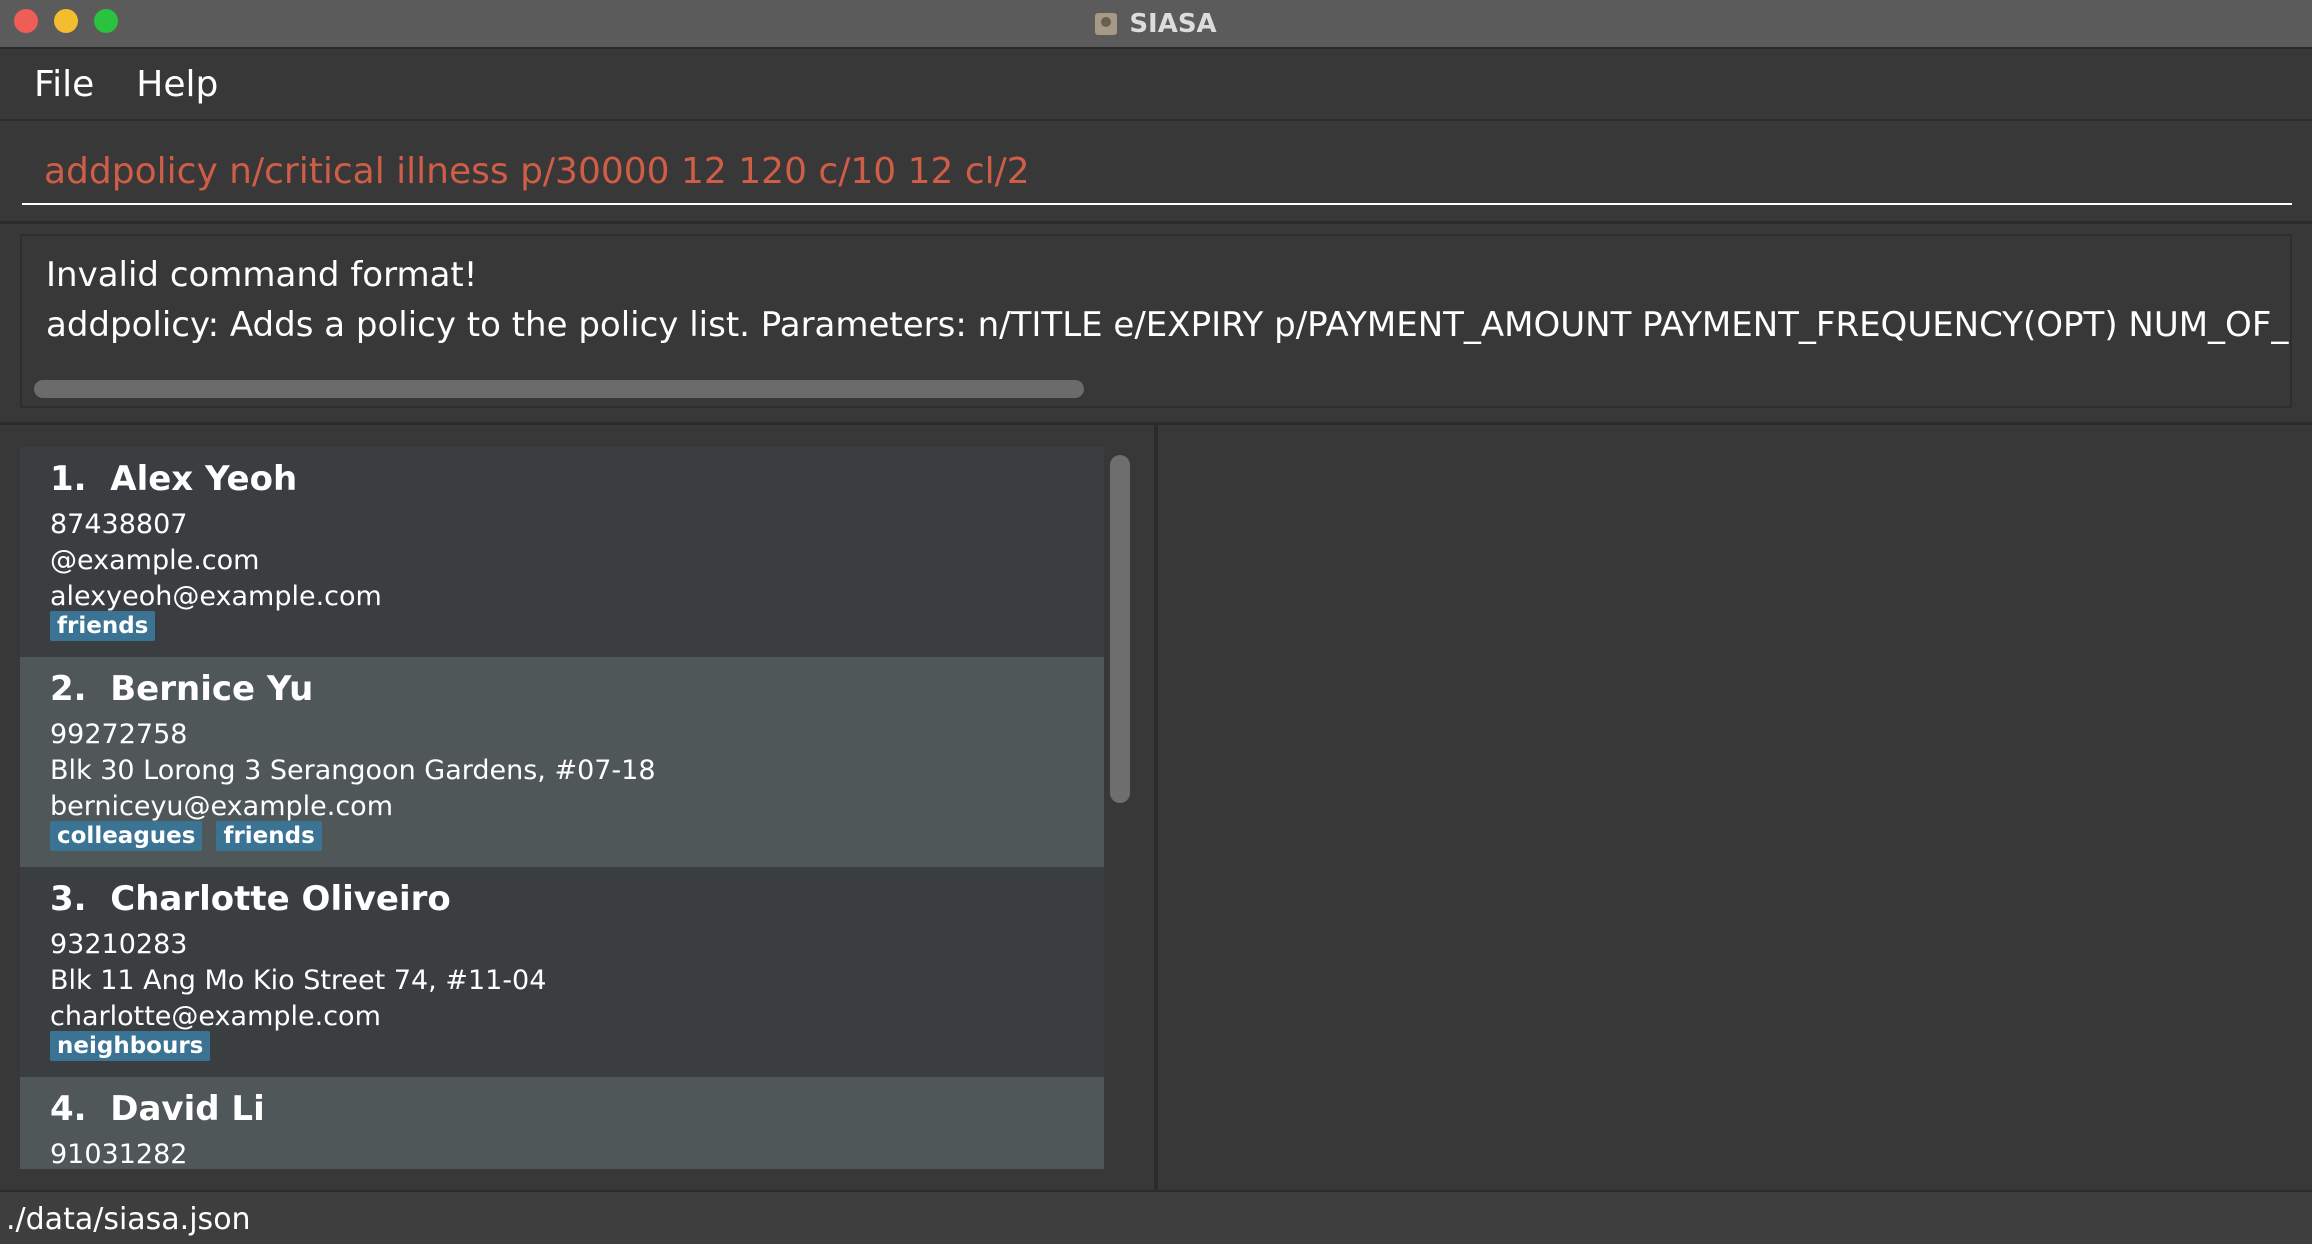  Describe the element at coordinates (119, 524) in the screenshot. I see `person-phone: 87438807` at that location.